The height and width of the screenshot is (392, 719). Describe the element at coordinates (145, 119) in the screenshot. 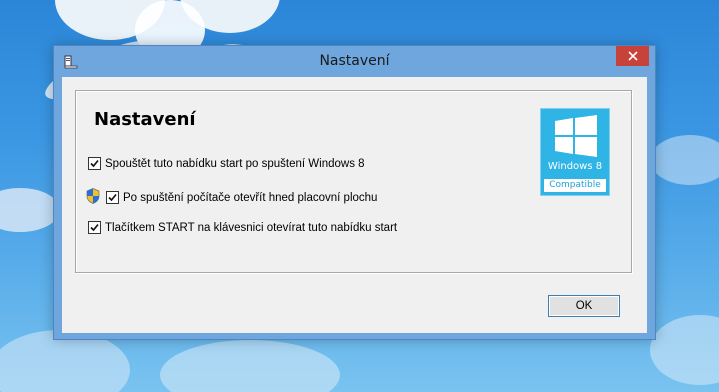

I see `page-heading: Nastavení` at that location.